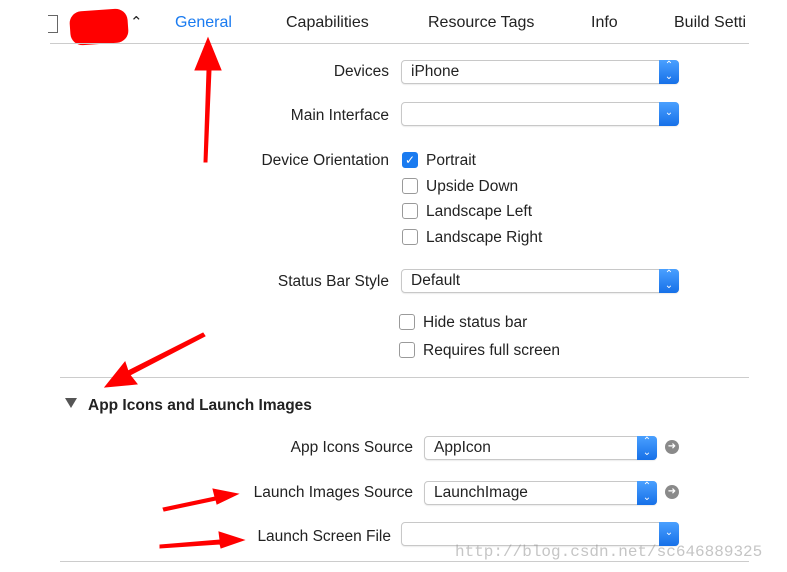  I want to click on arrow-to-general, so click(208, 99).